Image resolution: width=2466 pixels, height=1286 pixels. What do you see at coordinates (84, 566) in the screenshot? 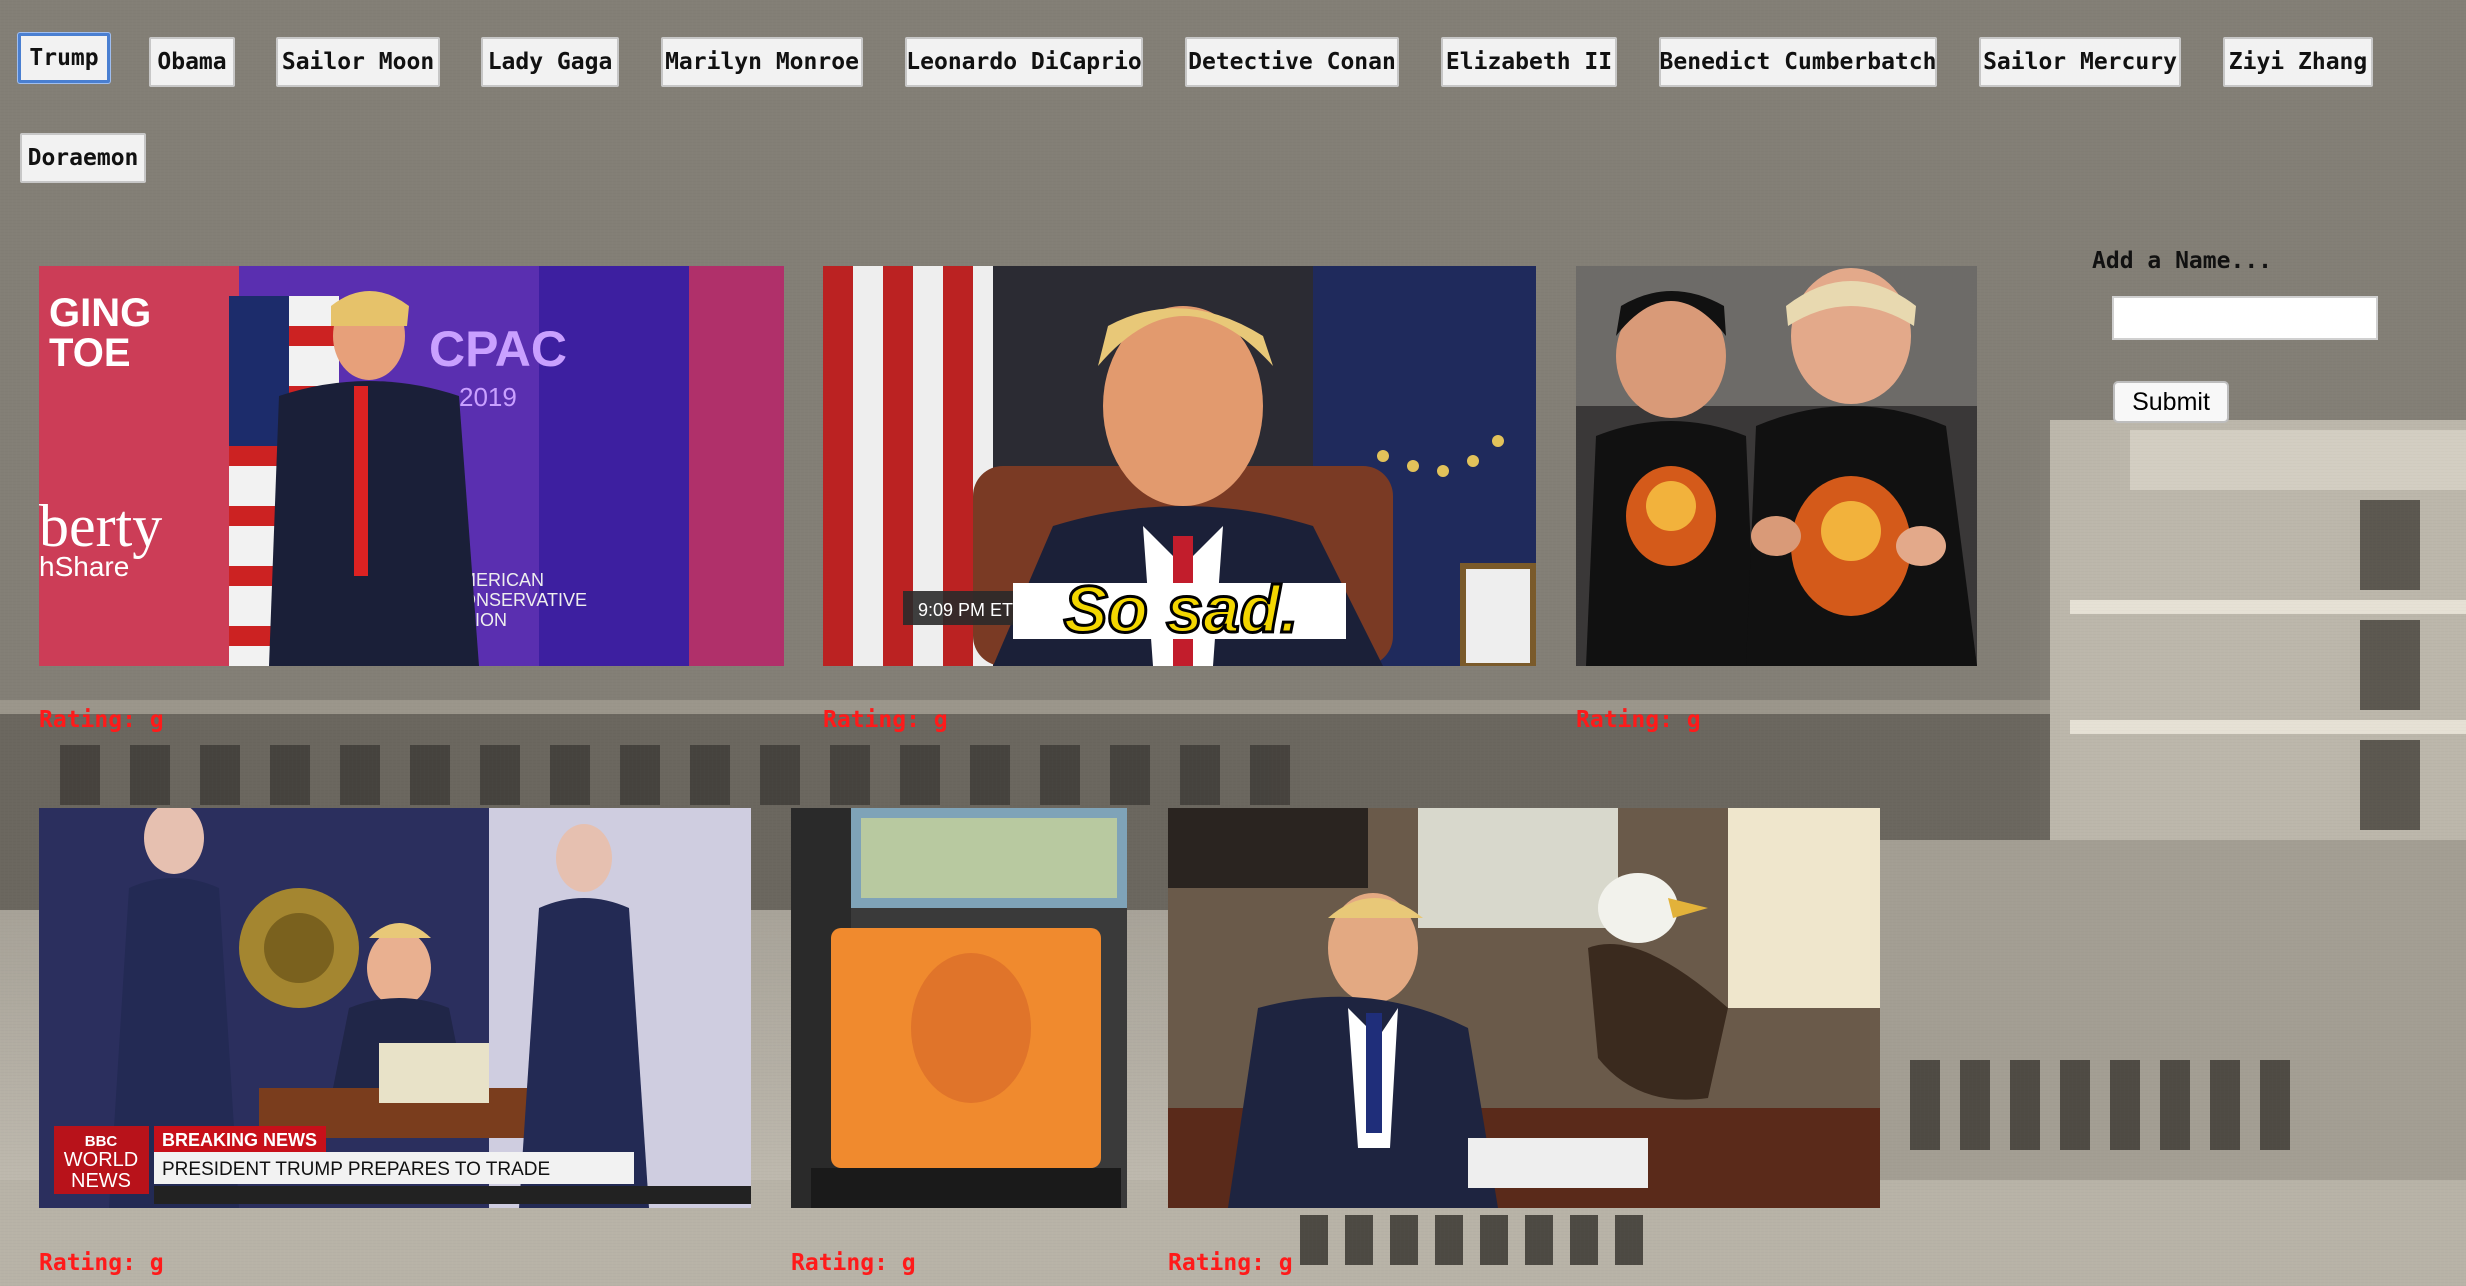
I see `svg-text: hShare` at bounding box center [84, 566].